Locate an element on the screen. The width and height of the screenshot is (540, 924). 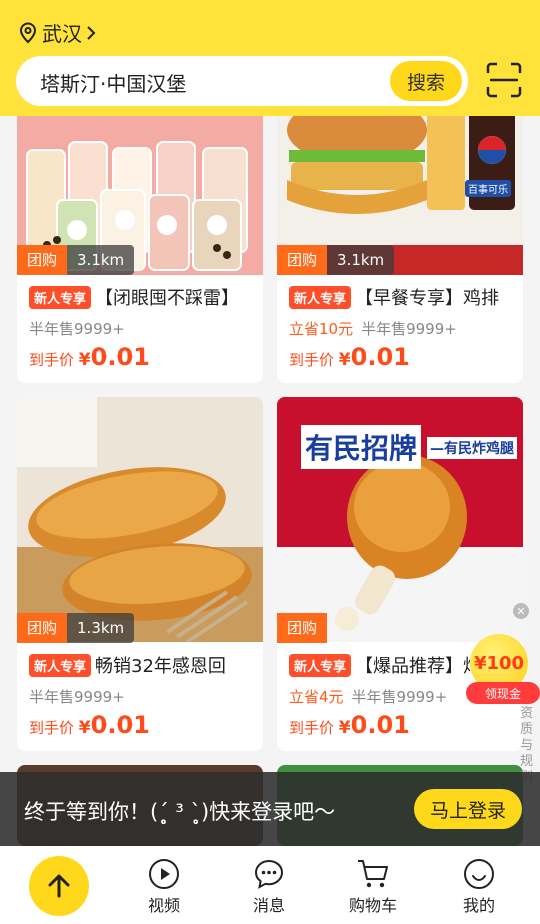
saving-amount: 立省10元 is located at coordinates (321, 329).